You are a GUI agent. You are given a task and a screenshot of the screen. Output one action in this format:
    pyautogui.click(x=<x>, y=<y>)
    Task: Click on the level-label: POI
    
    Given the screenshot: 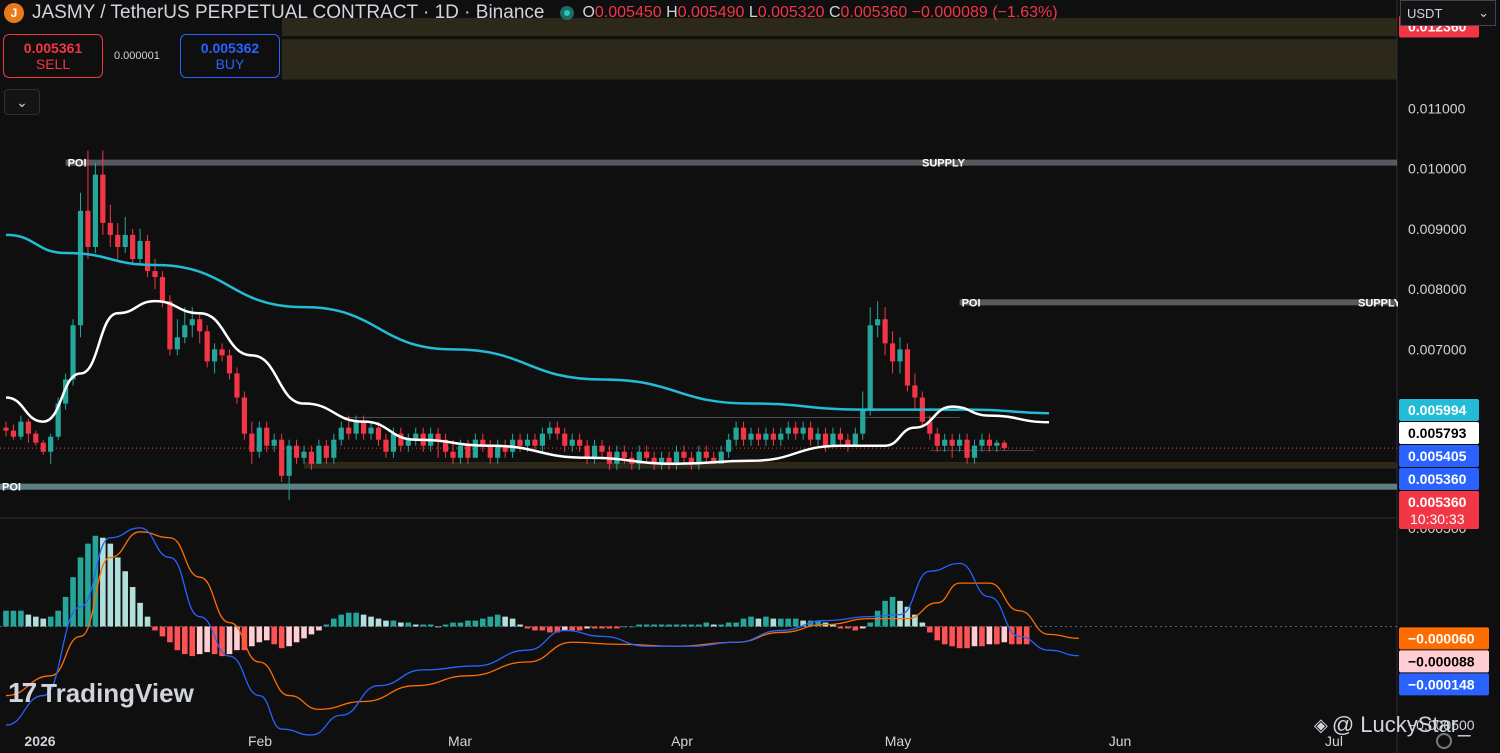 What is the action you would take?
    pyautogui.click(x=11, y=488)
    